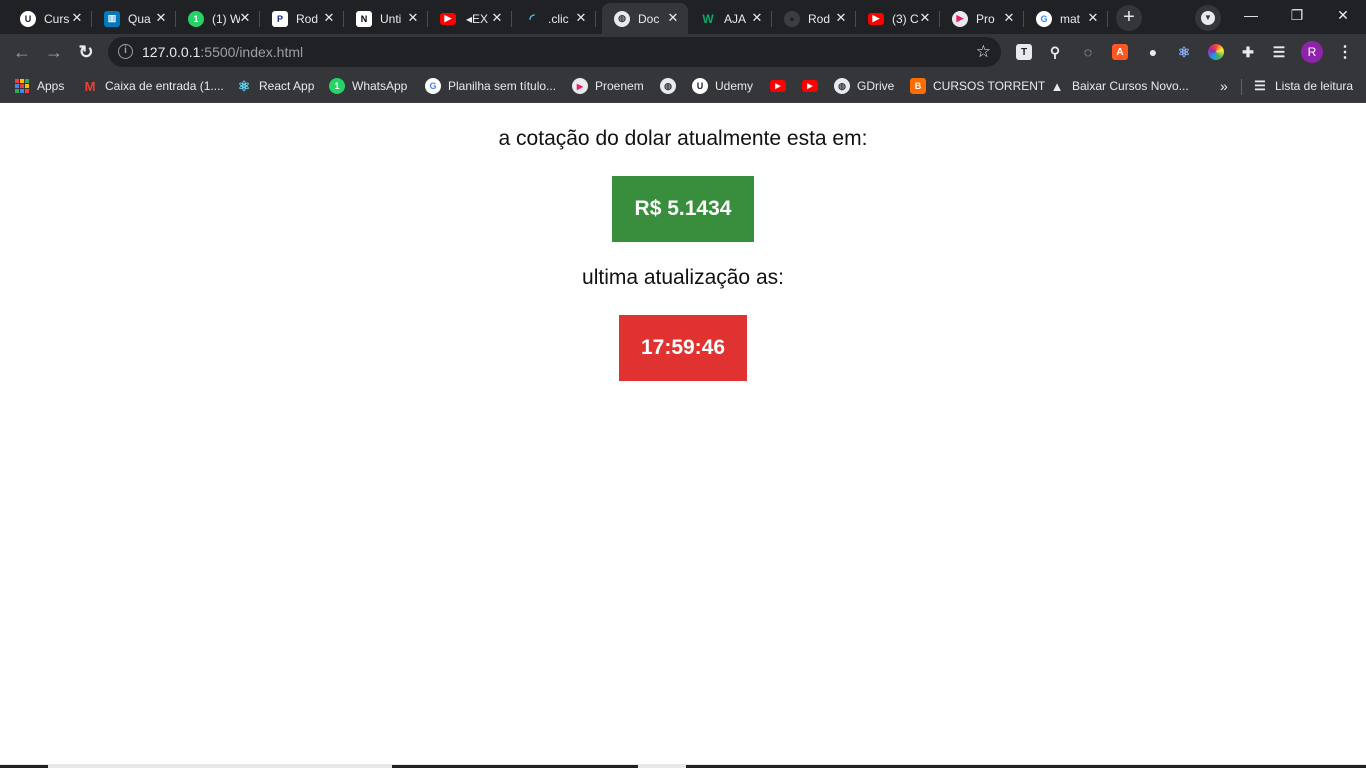 This screenshot has height=768, width=1366. I want to click on tab-5: ▶ ◂EX ✕, so click(470, 18).